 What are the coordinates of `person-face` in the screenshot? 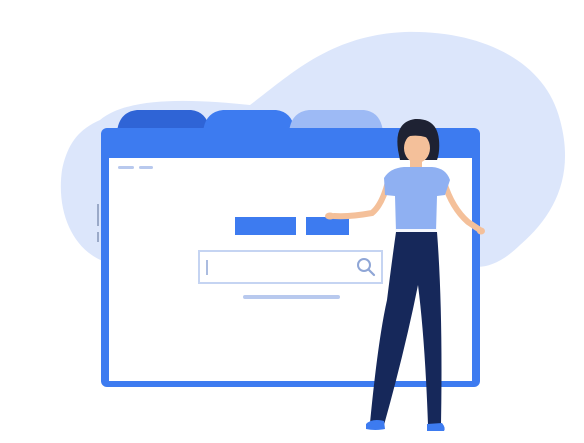 It's located at (417, 148).